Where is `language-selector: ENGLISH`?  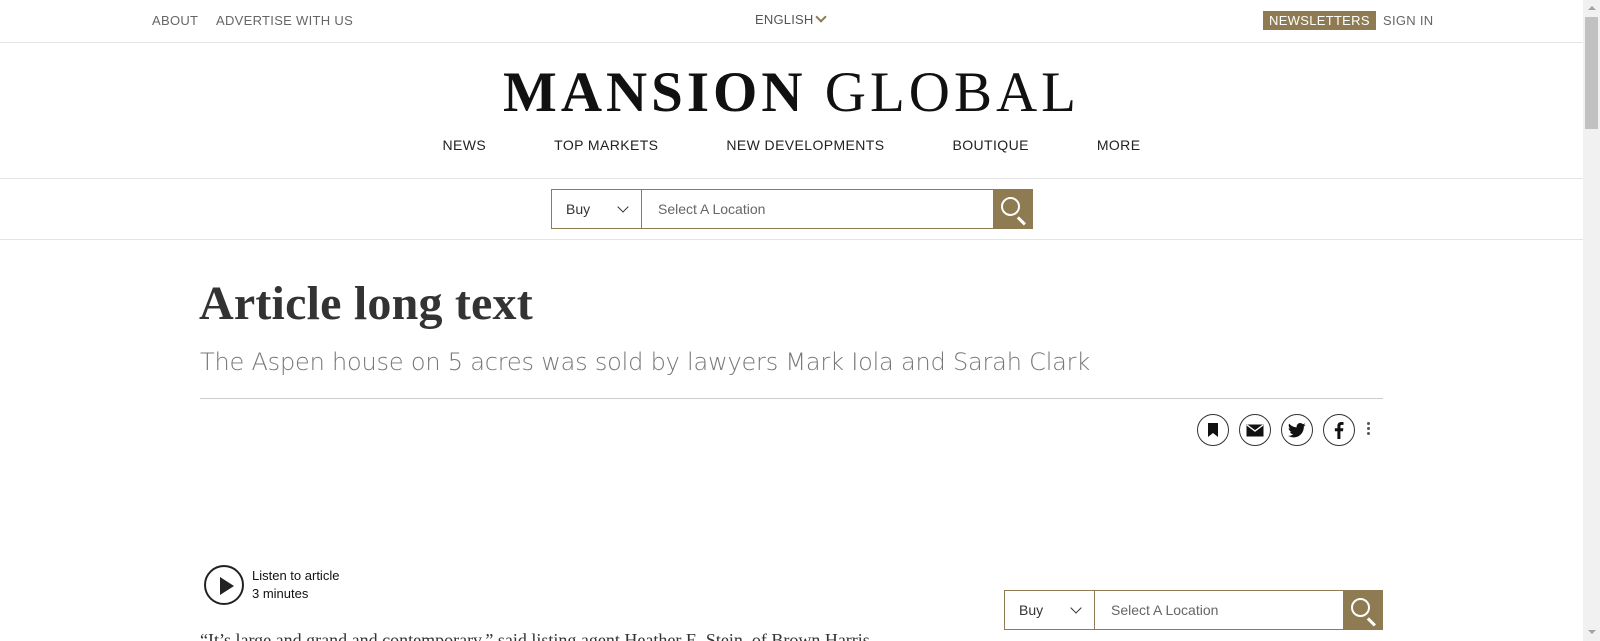 language-selector: ENGLISH is located at coordinates (791, 19).